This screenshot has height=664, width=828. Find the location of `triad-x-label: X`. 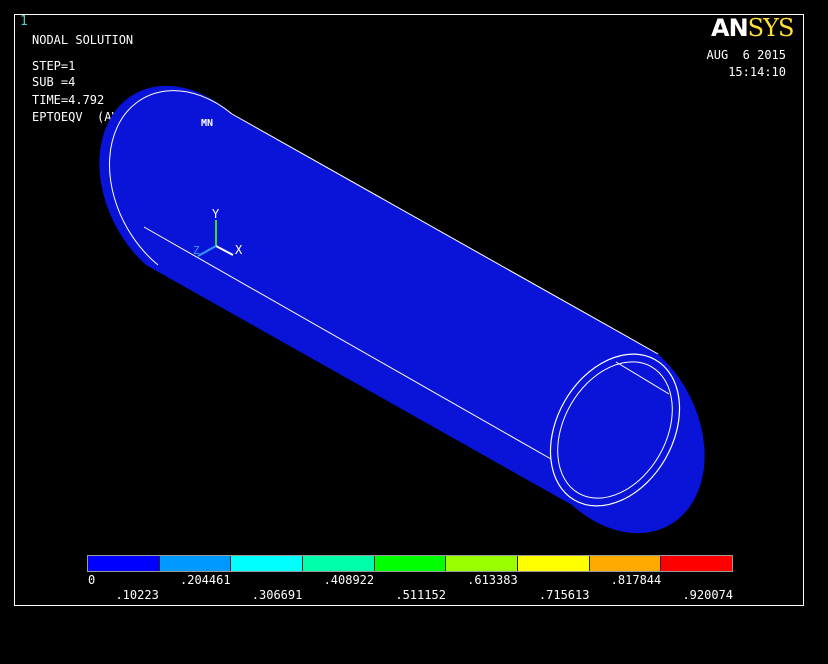

triad-x-label: X is located at coordinates (239, 250).